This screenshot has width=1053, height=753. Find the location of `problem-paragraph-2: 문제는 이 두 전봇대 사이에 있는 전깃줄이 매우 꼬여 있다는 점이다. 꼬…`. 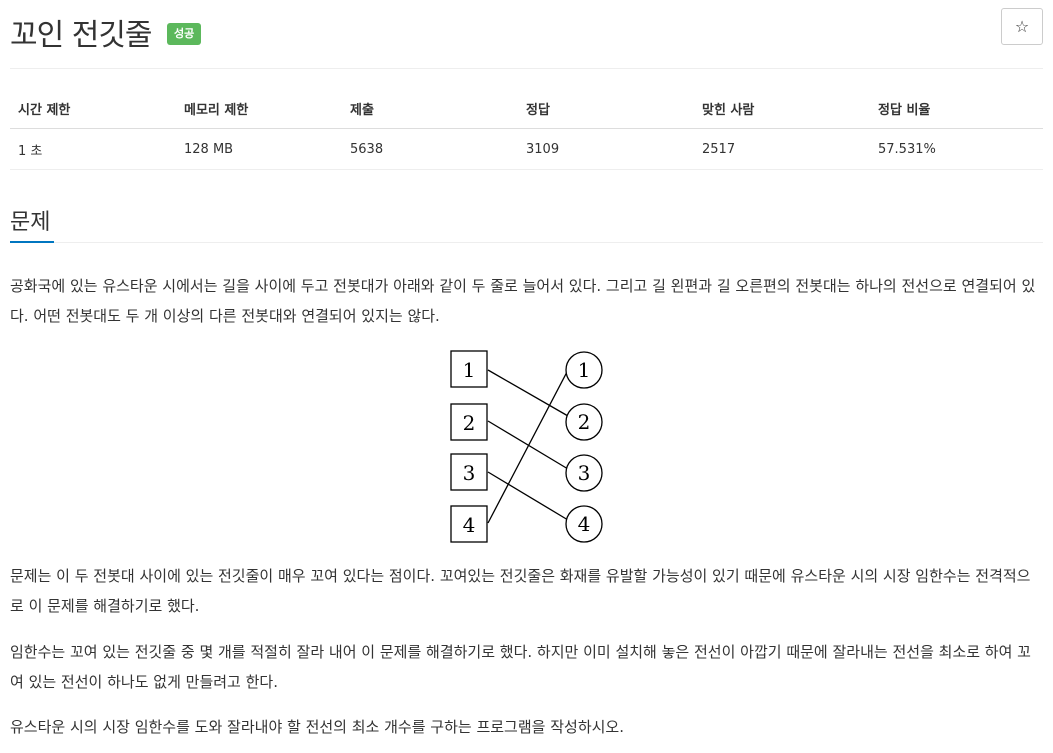

problem-paragraph-2: 문제는 이 두 전봇대 사이에 있는 전깃줄이 매우 꼬여 있다는 점이다. 꼬… is located at coordinates (520, 591).